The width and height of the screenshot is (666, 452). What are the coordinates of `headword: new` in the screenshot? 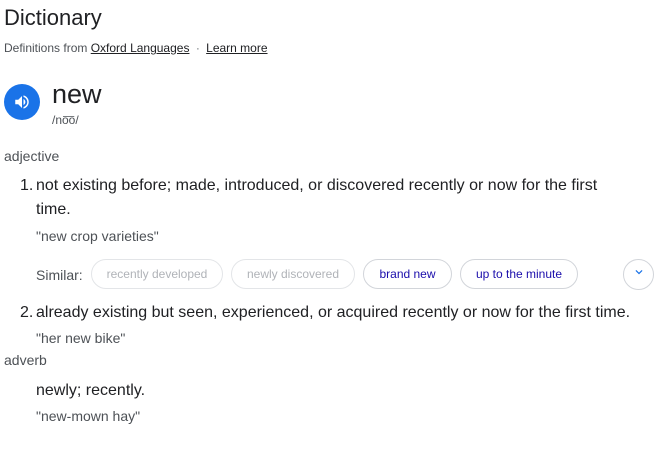 It's located at (77, 94).